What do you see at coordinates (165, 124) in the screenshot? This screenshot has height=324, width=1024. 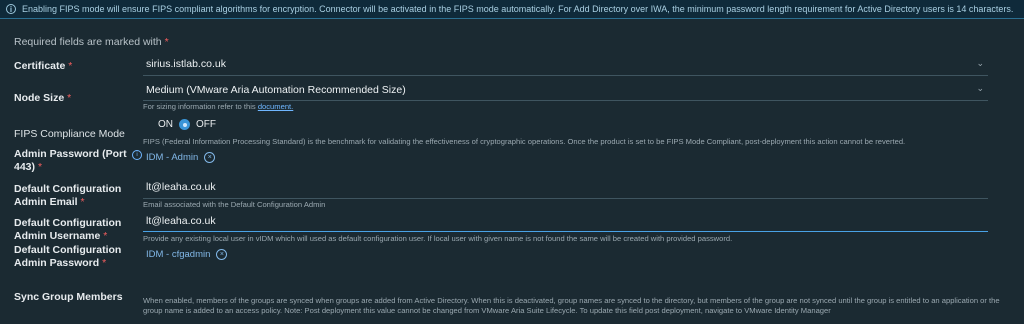 I see `fips-on-label: ON` at bounding box center [165, 124].